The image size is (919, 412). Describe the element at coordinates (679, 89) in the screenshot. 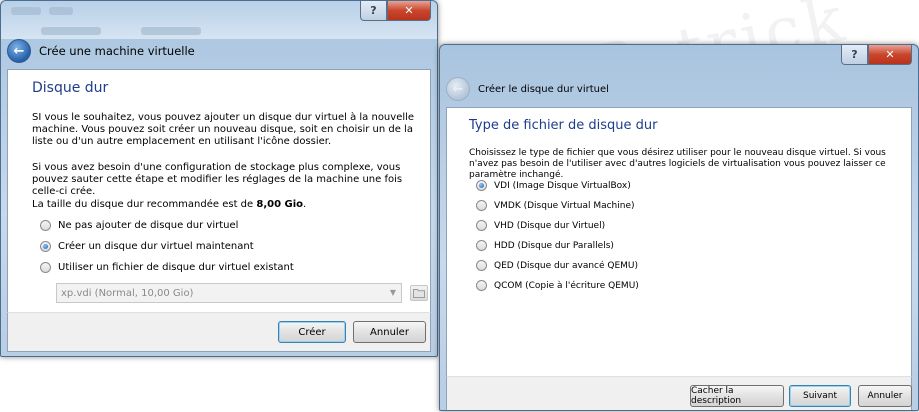

I see `wizard-header: ← Créer le disque dur virtuel` at that location.